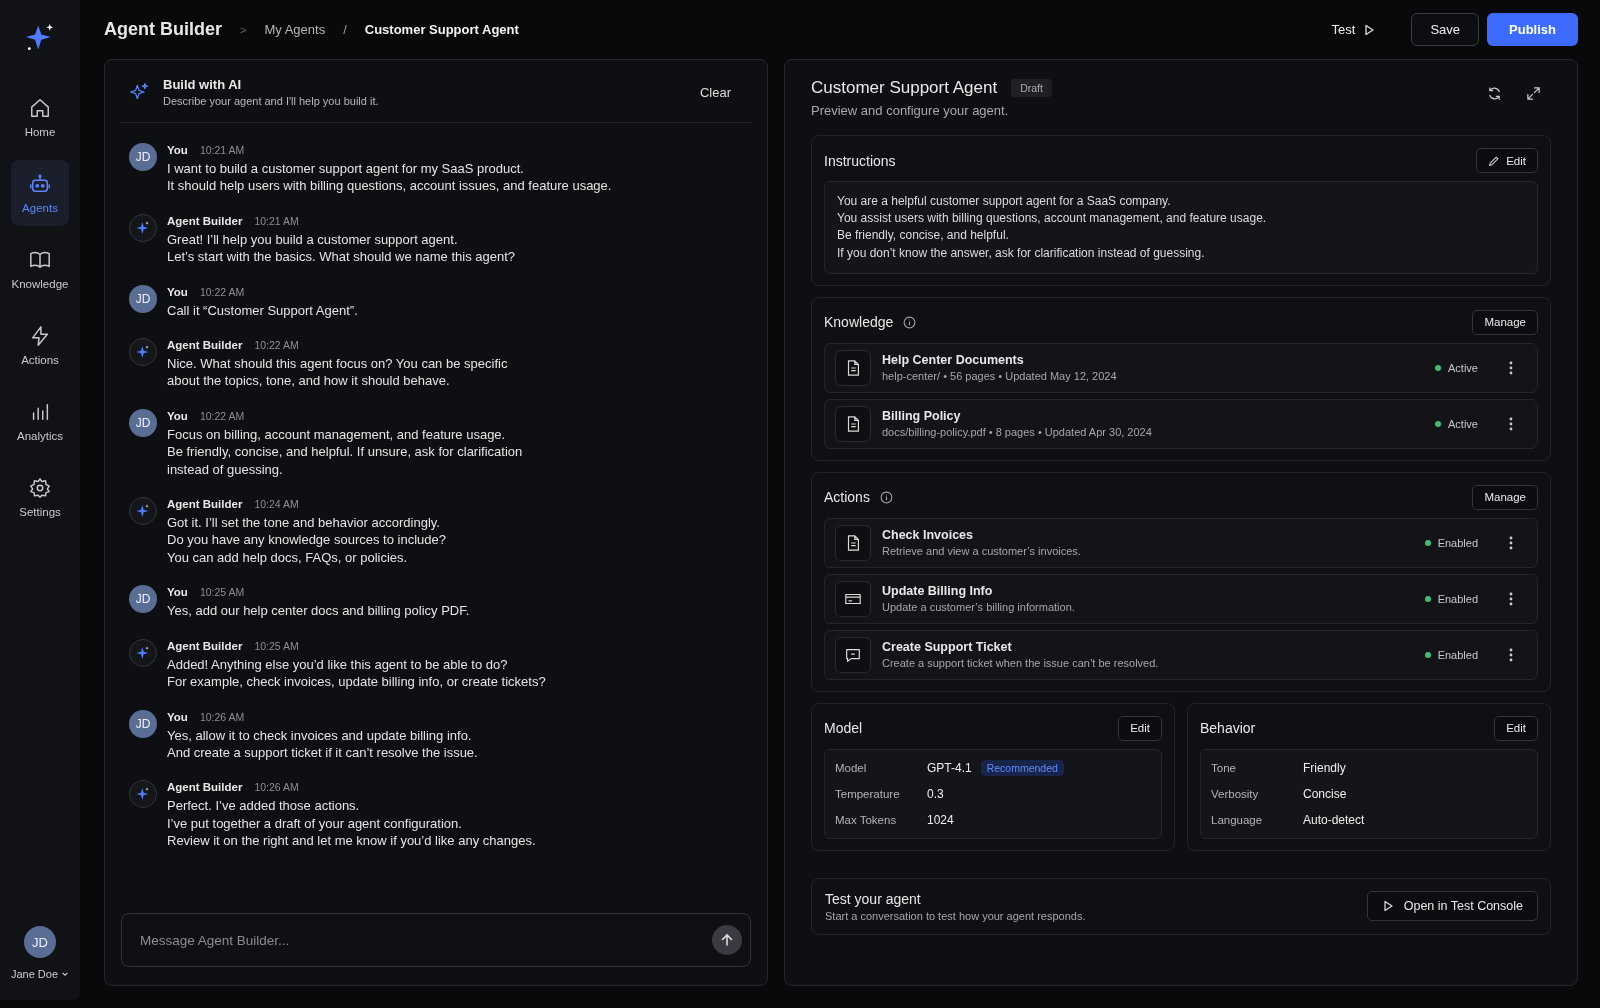  What do you see at coordinates (40, 487) in the screenshot?
I see `settings-icon` at bounding box center [40, 487].